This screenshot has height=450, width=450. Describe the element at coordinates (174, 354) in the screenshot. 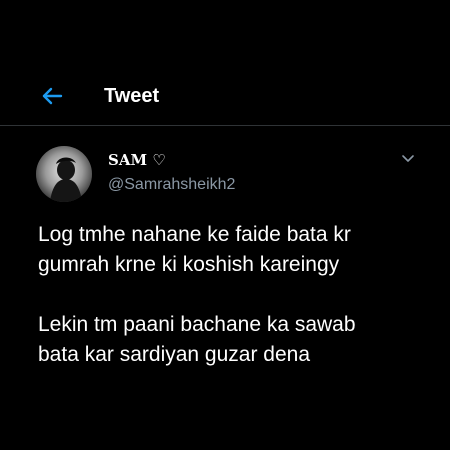

I see `tweet-line: bata kar sardiyan guzar dena` at that location.